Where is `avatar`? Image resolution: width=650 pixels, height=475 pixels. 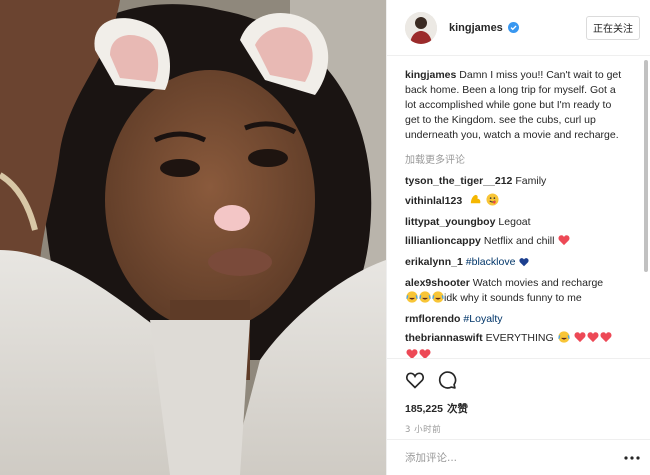 avatar is located at coordinates (421, 27).